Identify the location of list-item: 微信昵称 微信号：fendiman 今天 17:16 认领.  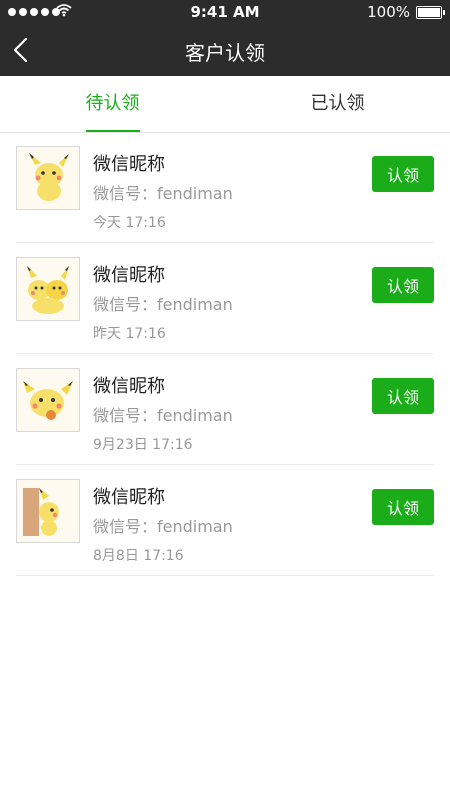
(225, 187).